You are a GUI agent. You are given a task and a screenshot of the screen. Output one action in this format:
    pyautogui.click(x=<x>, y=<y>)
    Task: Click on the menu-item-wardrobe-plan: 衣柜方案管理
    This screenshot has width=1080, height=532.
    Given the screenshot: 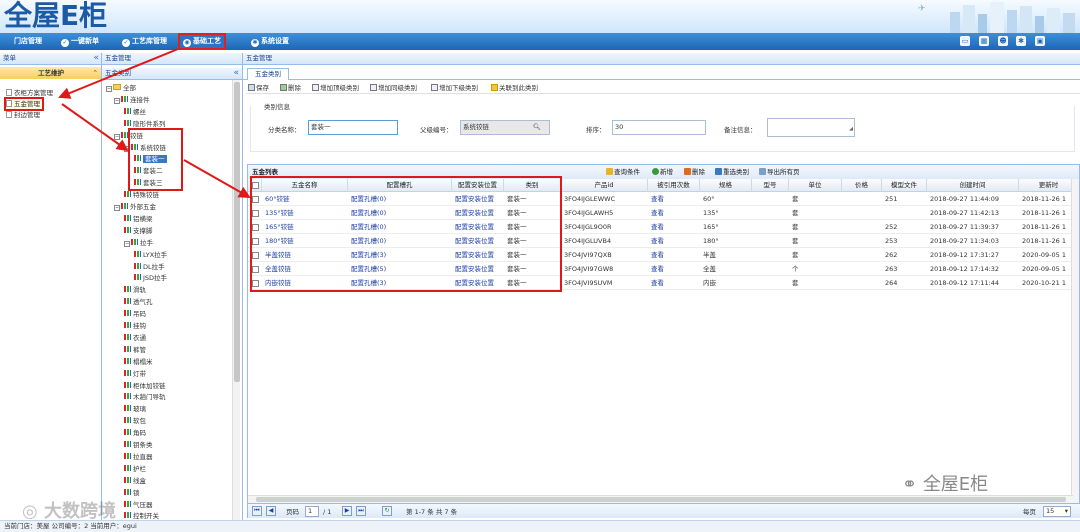 What is the action you would take?
    pyautogui.click(x=29, y=93)
    